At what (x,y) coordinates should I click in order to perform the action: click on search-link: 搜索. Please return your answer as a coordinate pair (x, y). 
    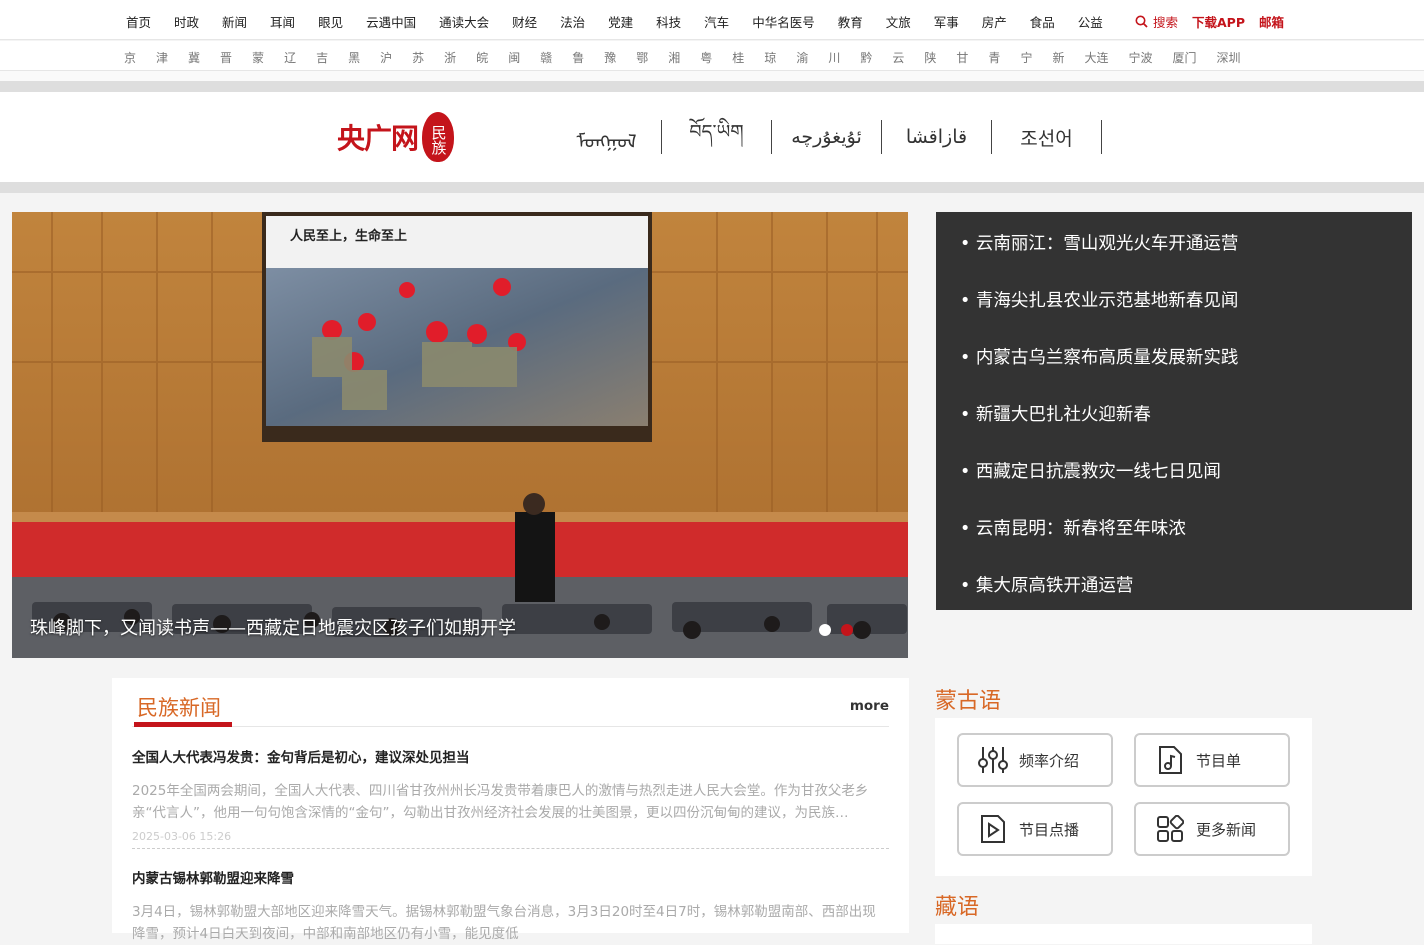
    Looking at the image, I should click on (1156, 21).